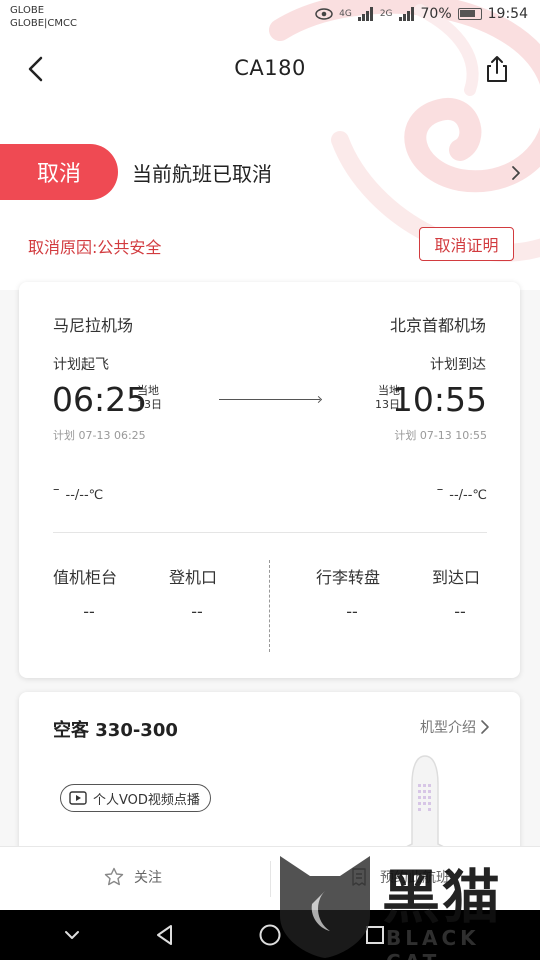 The height and width of the screenshot is (960, 540). Describe the element at coordinates (78, 798) in the screenshot. I see `play-video-icon` at that location.